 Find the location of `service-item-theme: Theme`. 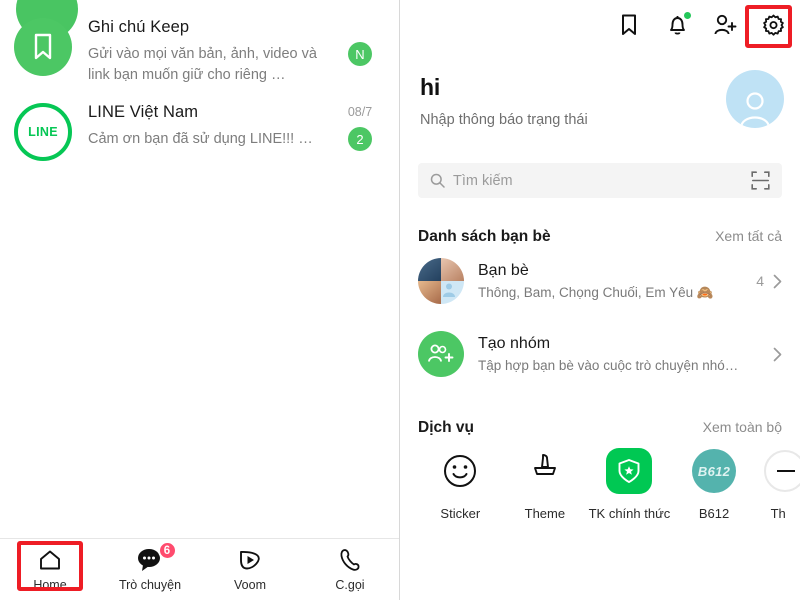

service-item-theme: Theme is located at coordinates (545, 485).